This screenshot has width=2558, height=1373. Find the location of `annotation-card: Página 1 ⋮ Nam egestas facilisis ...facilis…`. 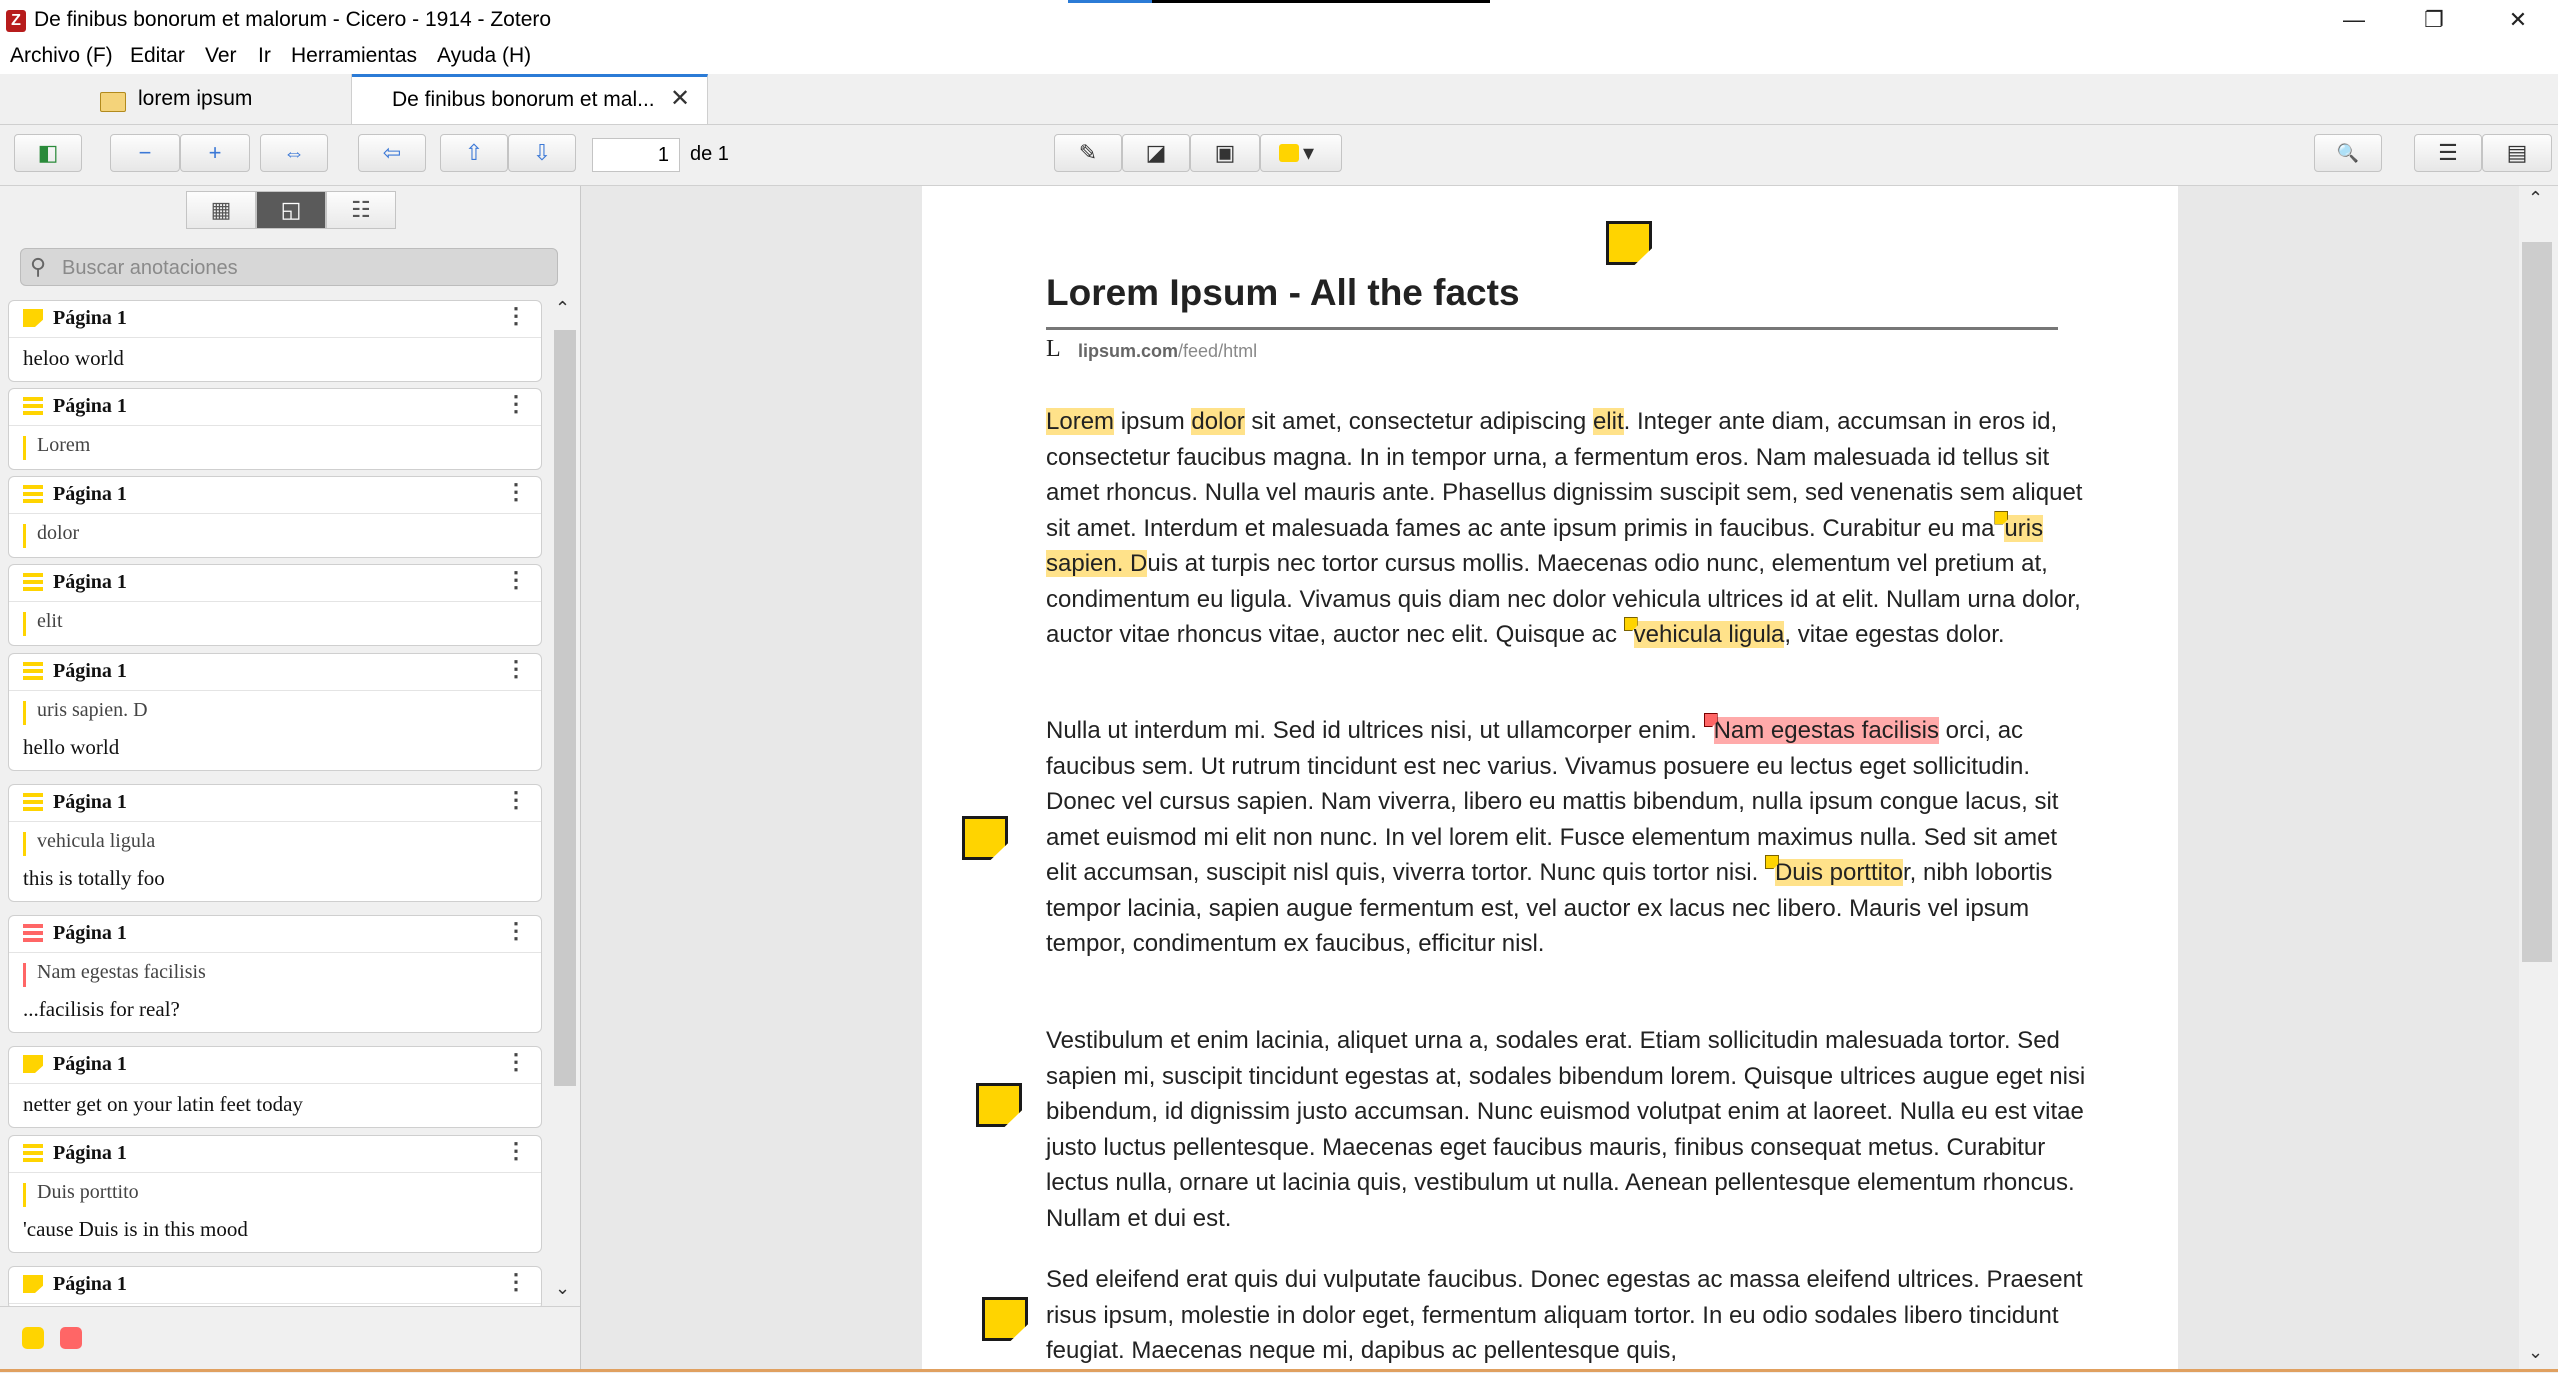

annotation-card: Página 1 ⋮ Nam egestas facilisis ...facilis… is located at coordinates (275, 974).